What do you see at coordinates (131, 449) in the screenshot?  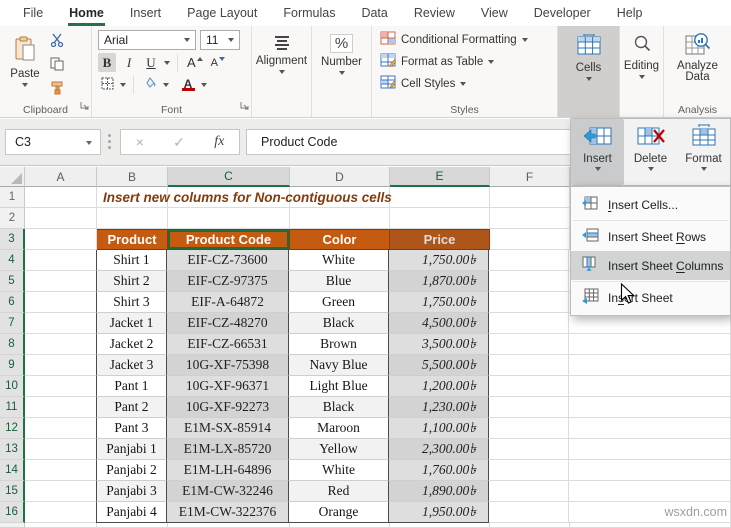 I see `cell-product: Panjabi 1` at bounding box center [131, 449].